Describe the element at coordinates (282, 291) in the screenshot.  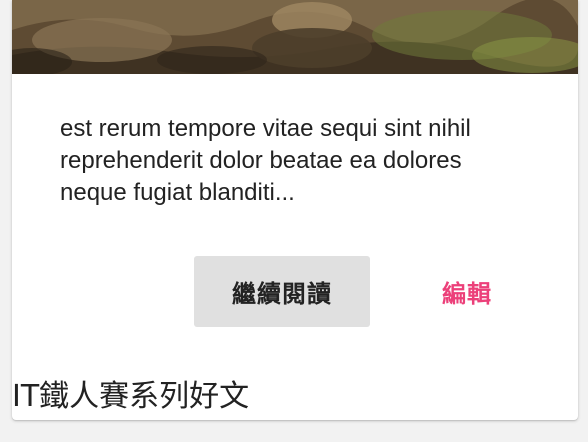
I see `continue-reading-button: 繼續閱讀` at that location.